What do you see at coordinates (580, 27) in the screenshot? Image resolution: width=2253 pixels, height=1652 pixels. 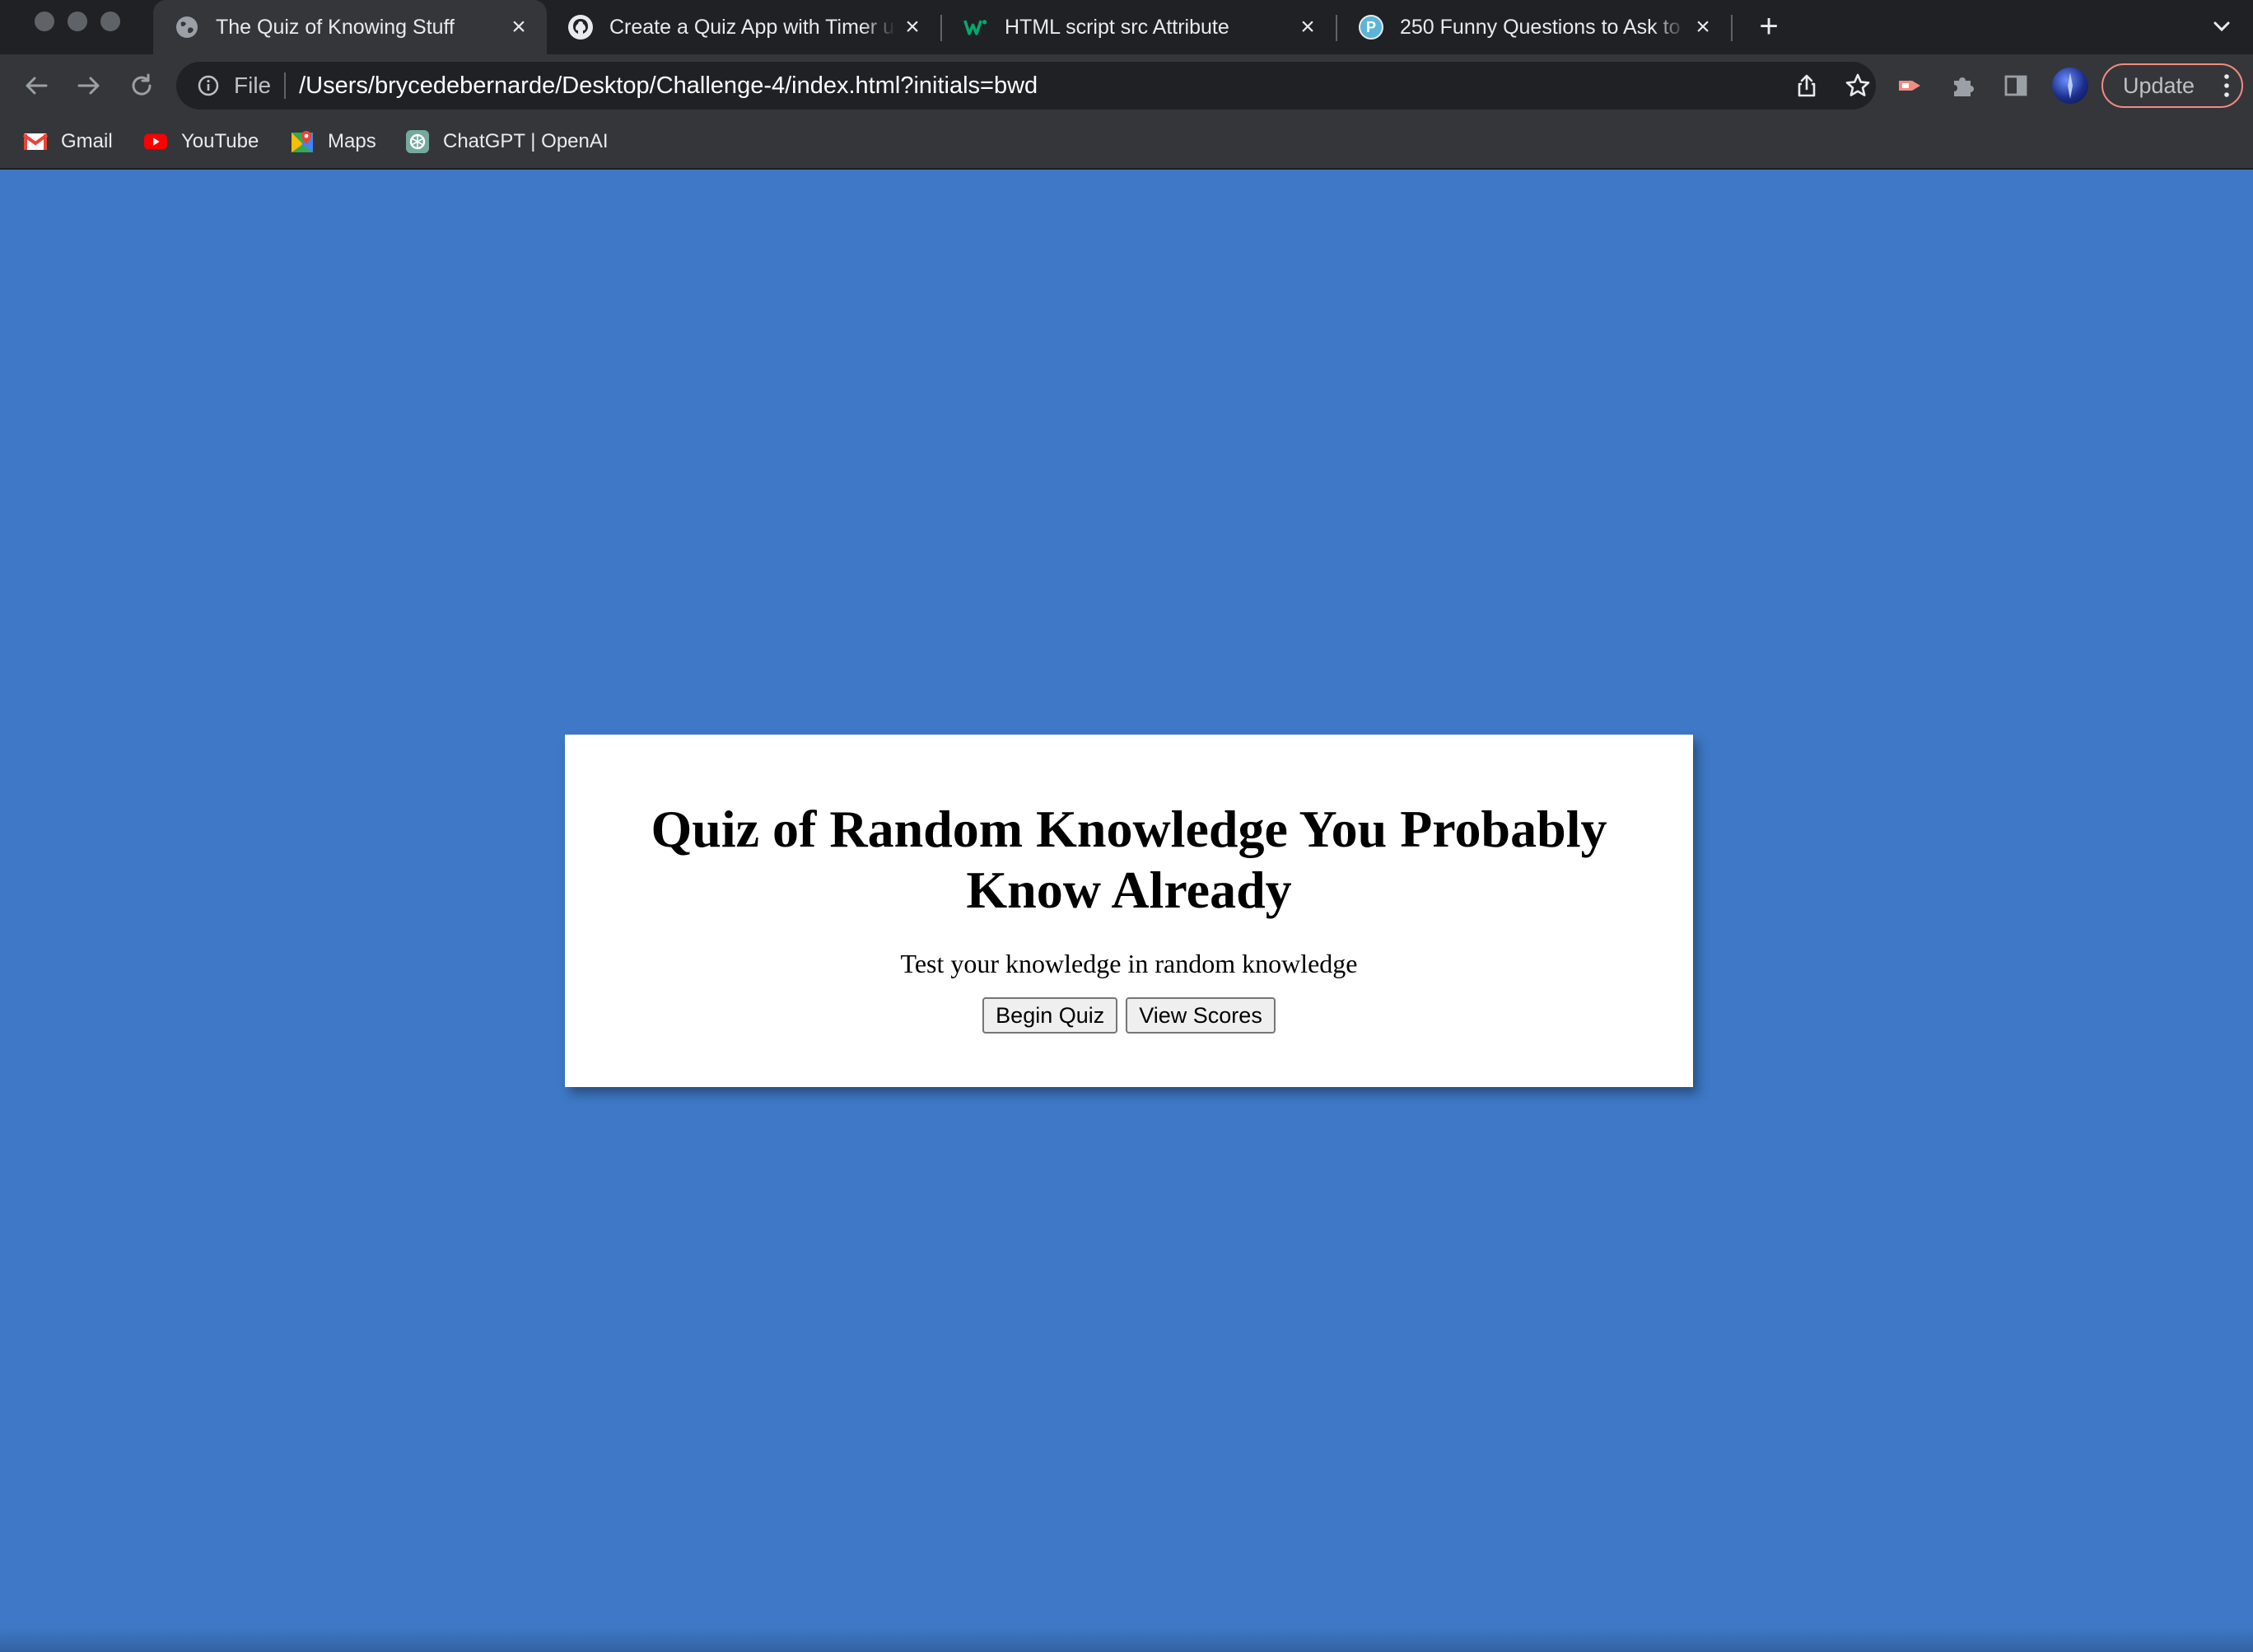 I see `github-icon` at bounding box center [580, 27].